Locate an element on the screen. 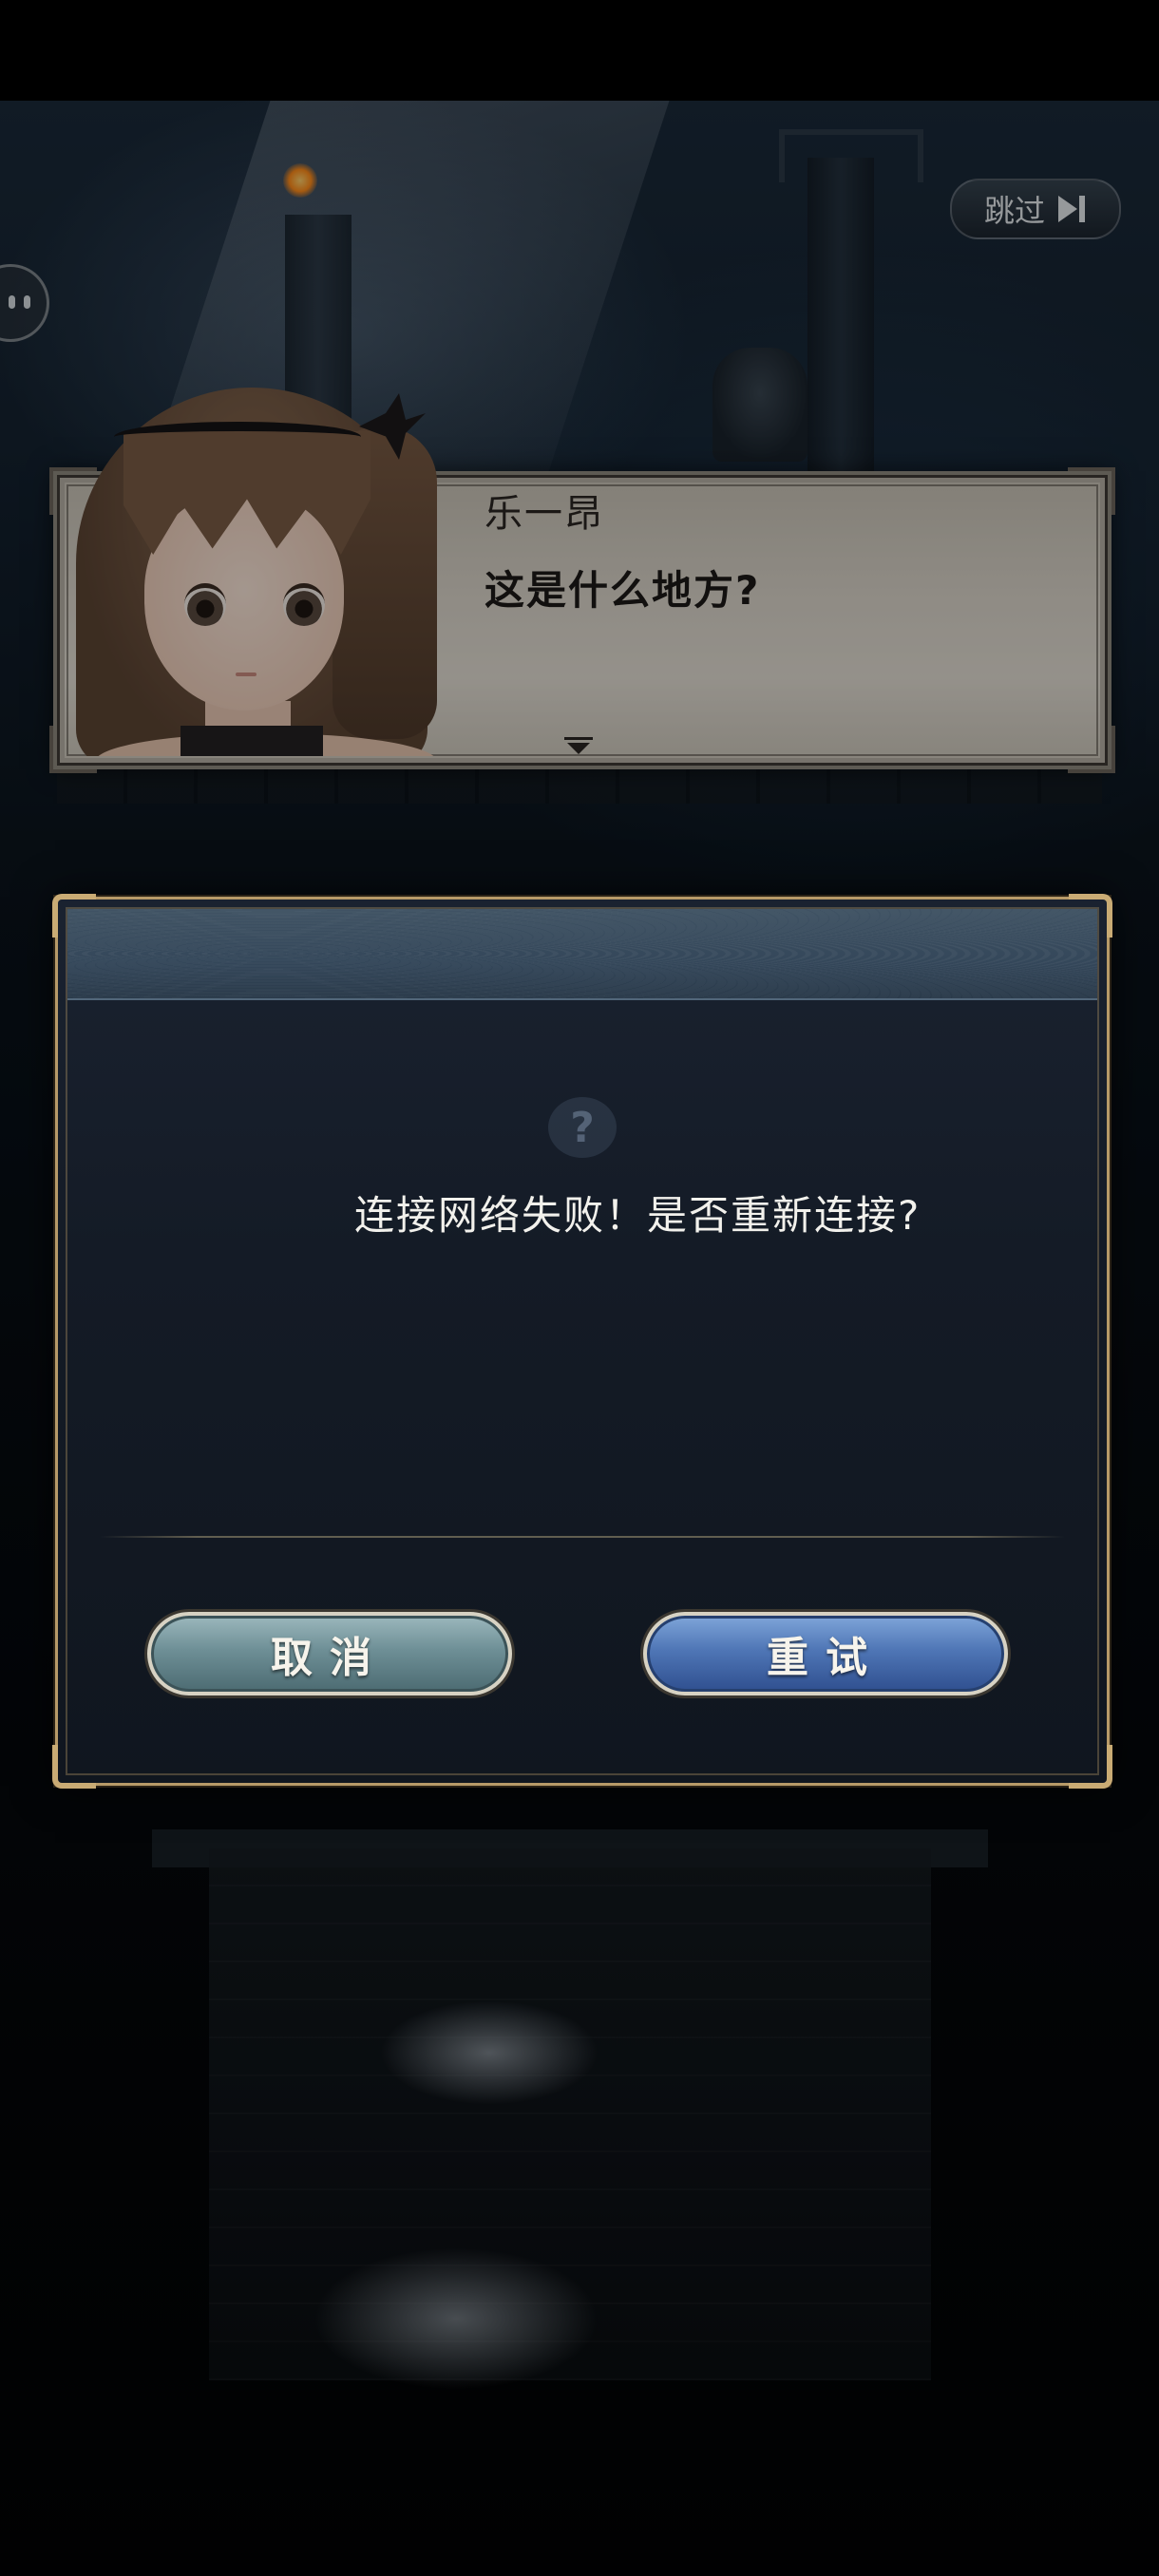  cancel-label: 取消 is located at coordinates (330, 1658).